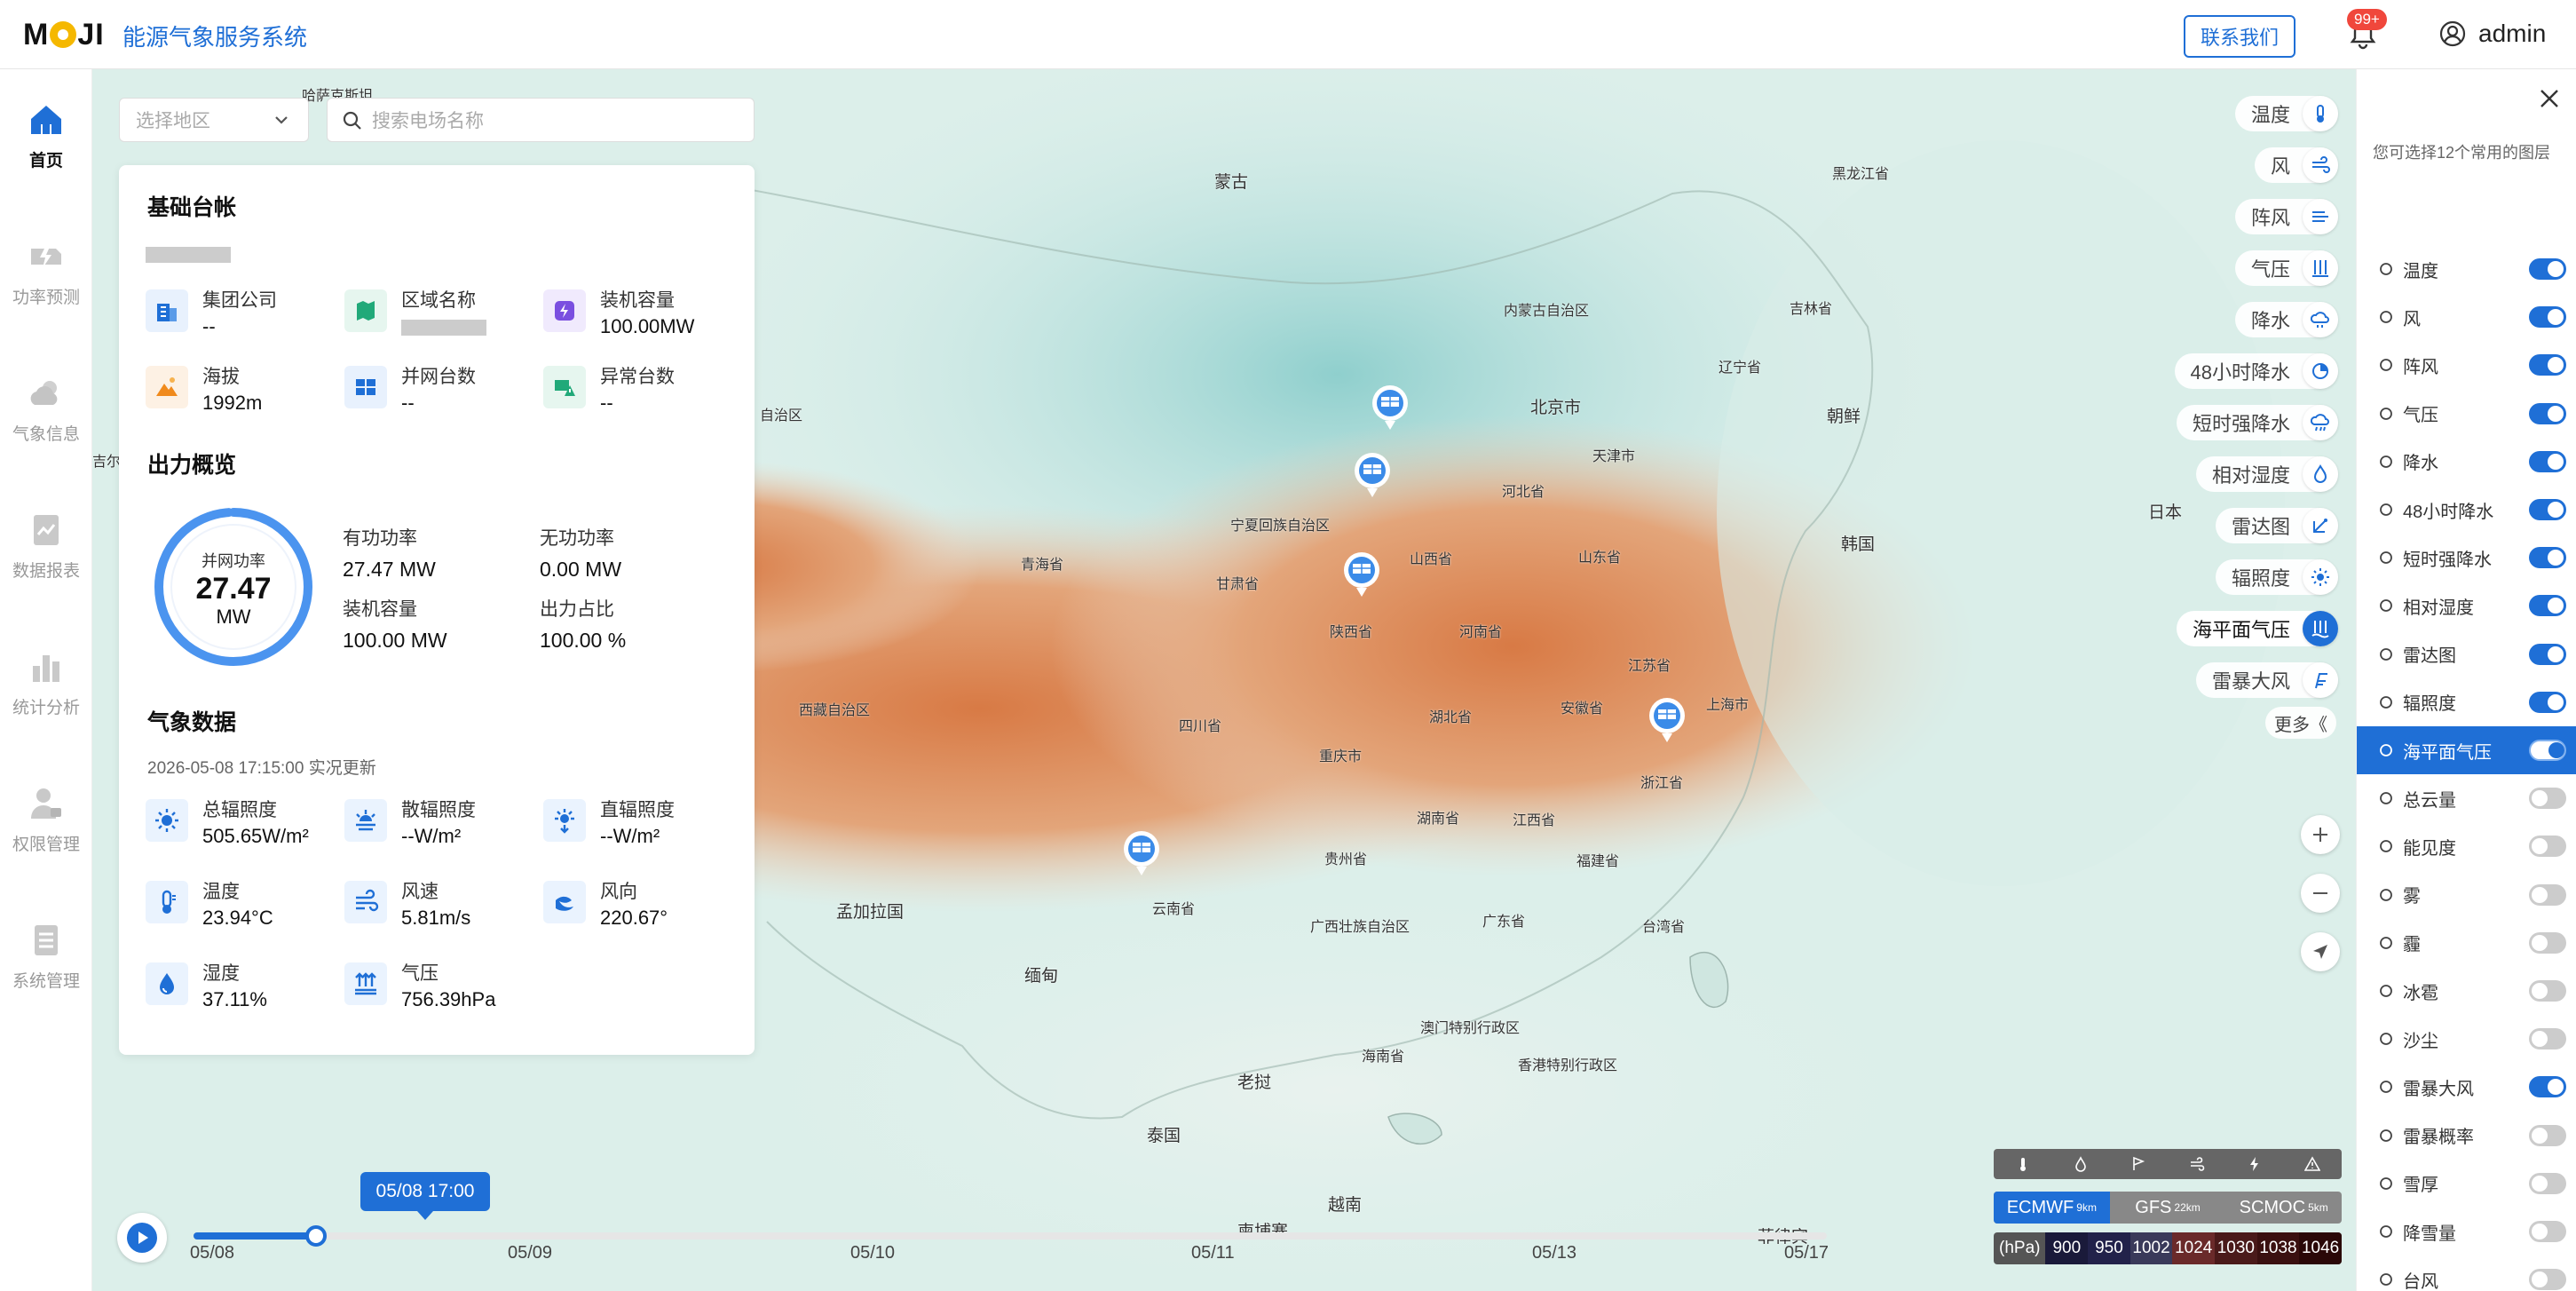  I want to click on layer-chip-thunderstorm-wind: 雷暴大风, so click(2266, 680).